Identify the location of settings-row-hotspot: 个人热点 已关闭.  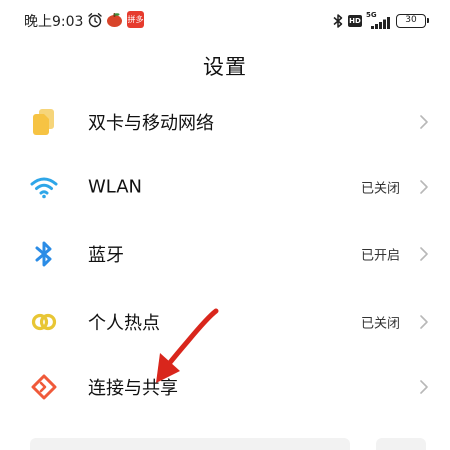
(225, 322).